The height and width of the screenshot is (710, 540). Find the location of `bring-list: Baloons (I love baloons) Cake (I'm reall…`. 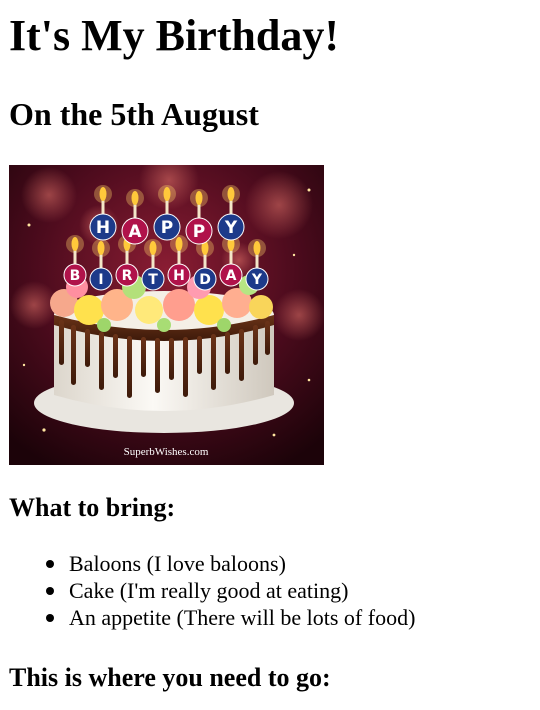

bring-list: Baloons (I love baloons) Cake (I'm reall… is located at coordinates (212, 590).